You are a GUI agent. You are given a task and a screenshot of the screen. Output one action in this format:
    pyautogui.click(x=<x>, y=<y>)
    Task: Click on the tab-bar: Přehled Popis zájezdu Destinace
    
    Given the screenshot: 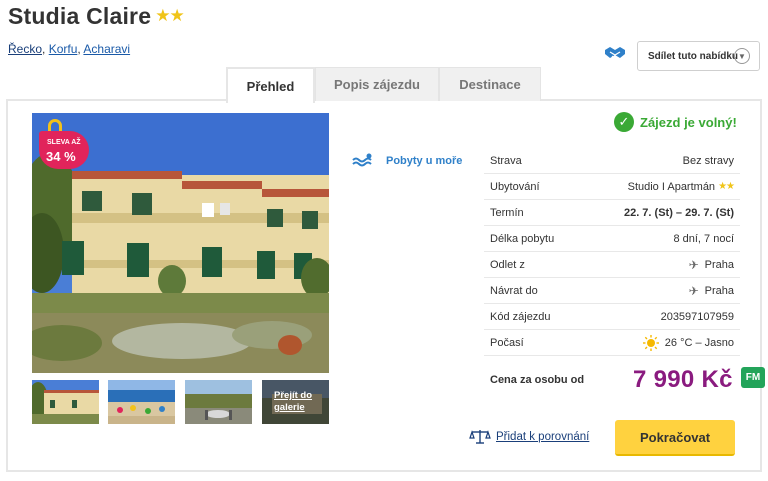 What is the action you would take?
    pyautogui.click(x=383, y=85)
    